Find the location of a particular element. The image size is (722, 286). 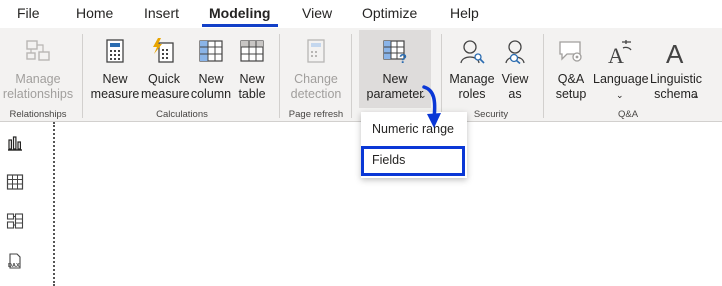

menu-optimize: Optimize is located at coordinates (389, 13).